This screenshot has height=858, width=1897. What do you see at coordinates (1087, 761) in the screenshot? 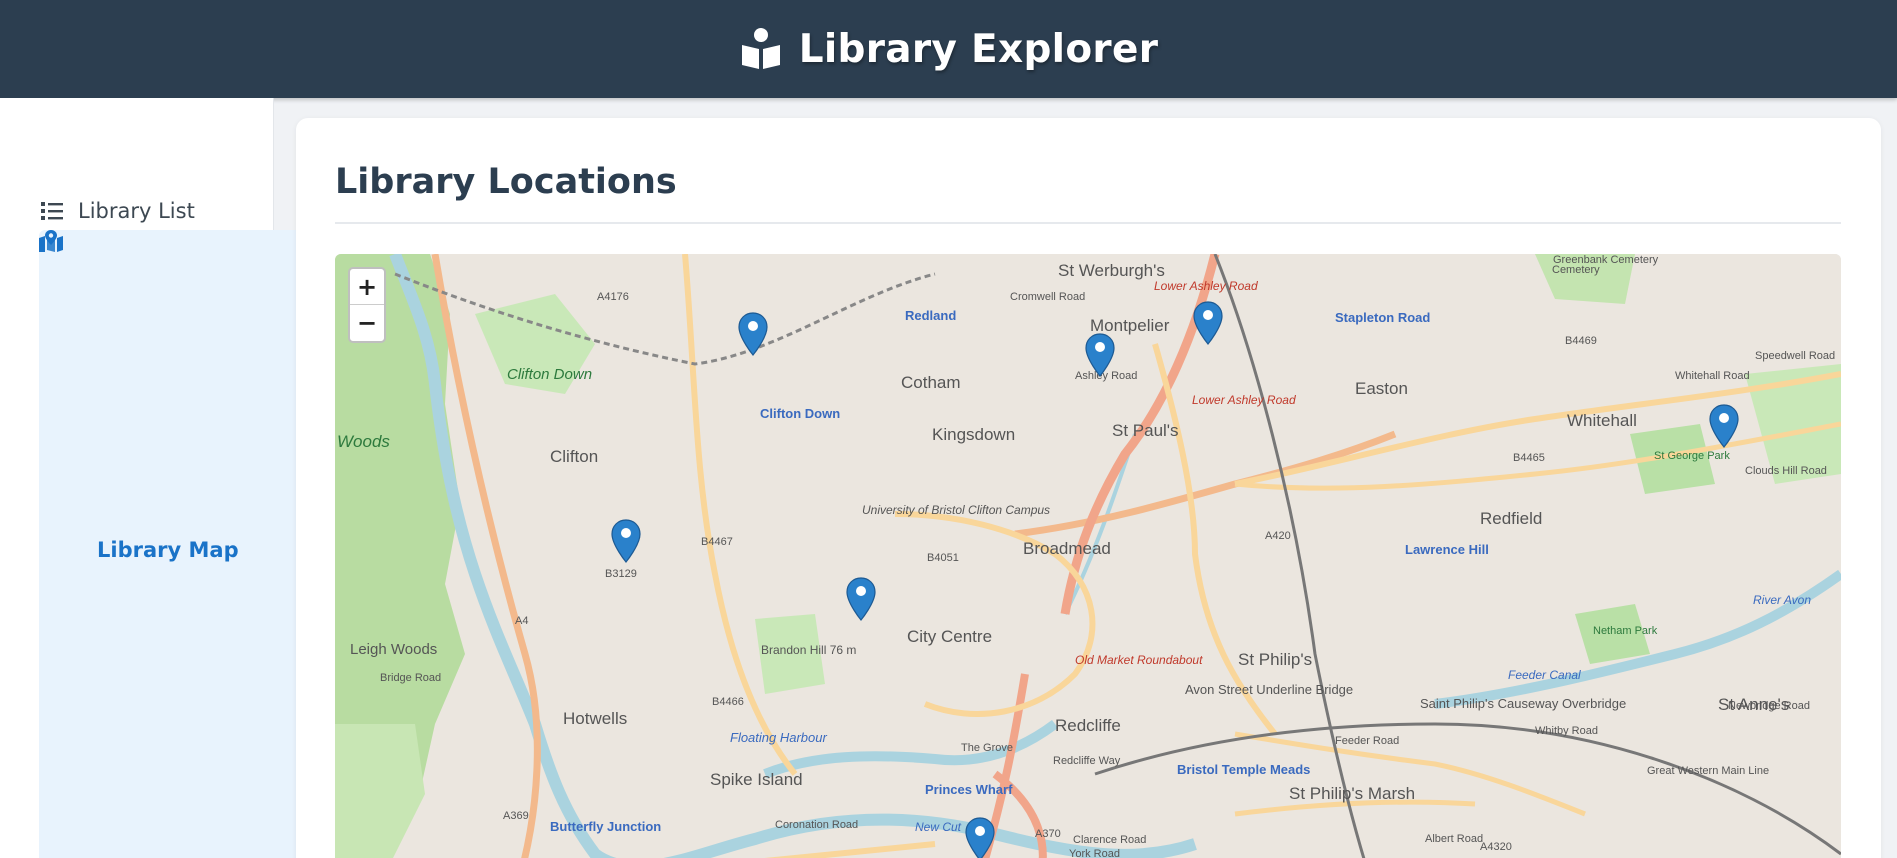
I see `map-label: Redcliffe Way` at bounding box center [1087, 761].